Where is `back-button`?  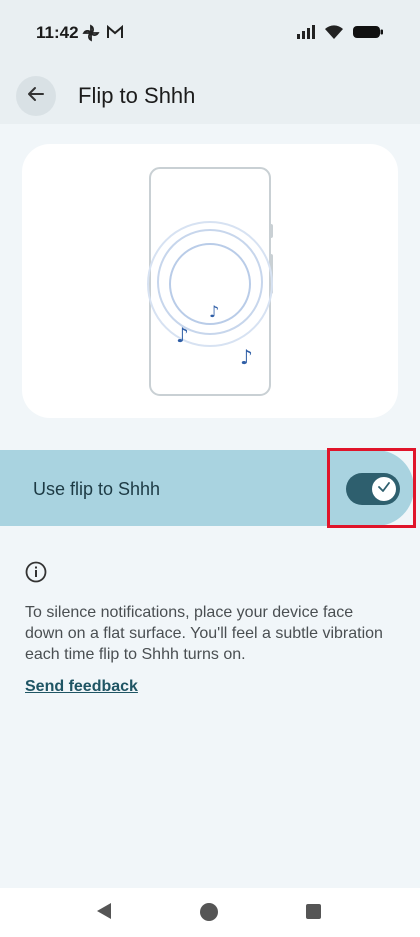
back-button is located at coordinates (36, 96).